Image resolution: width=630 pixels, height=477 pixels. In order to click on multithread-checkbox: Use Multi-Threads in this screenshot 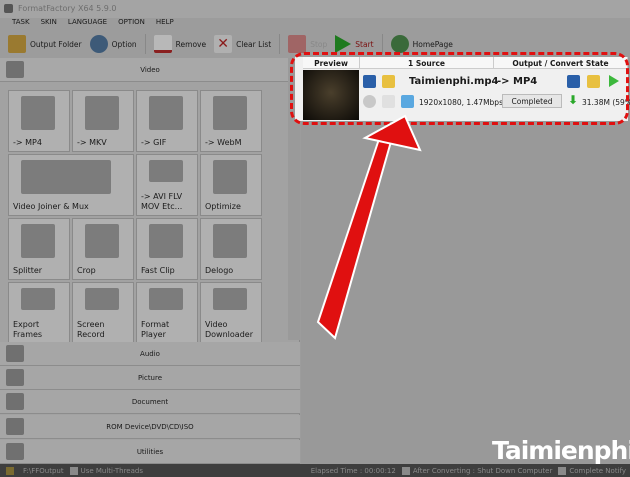, I will do `click(106, 470)`.